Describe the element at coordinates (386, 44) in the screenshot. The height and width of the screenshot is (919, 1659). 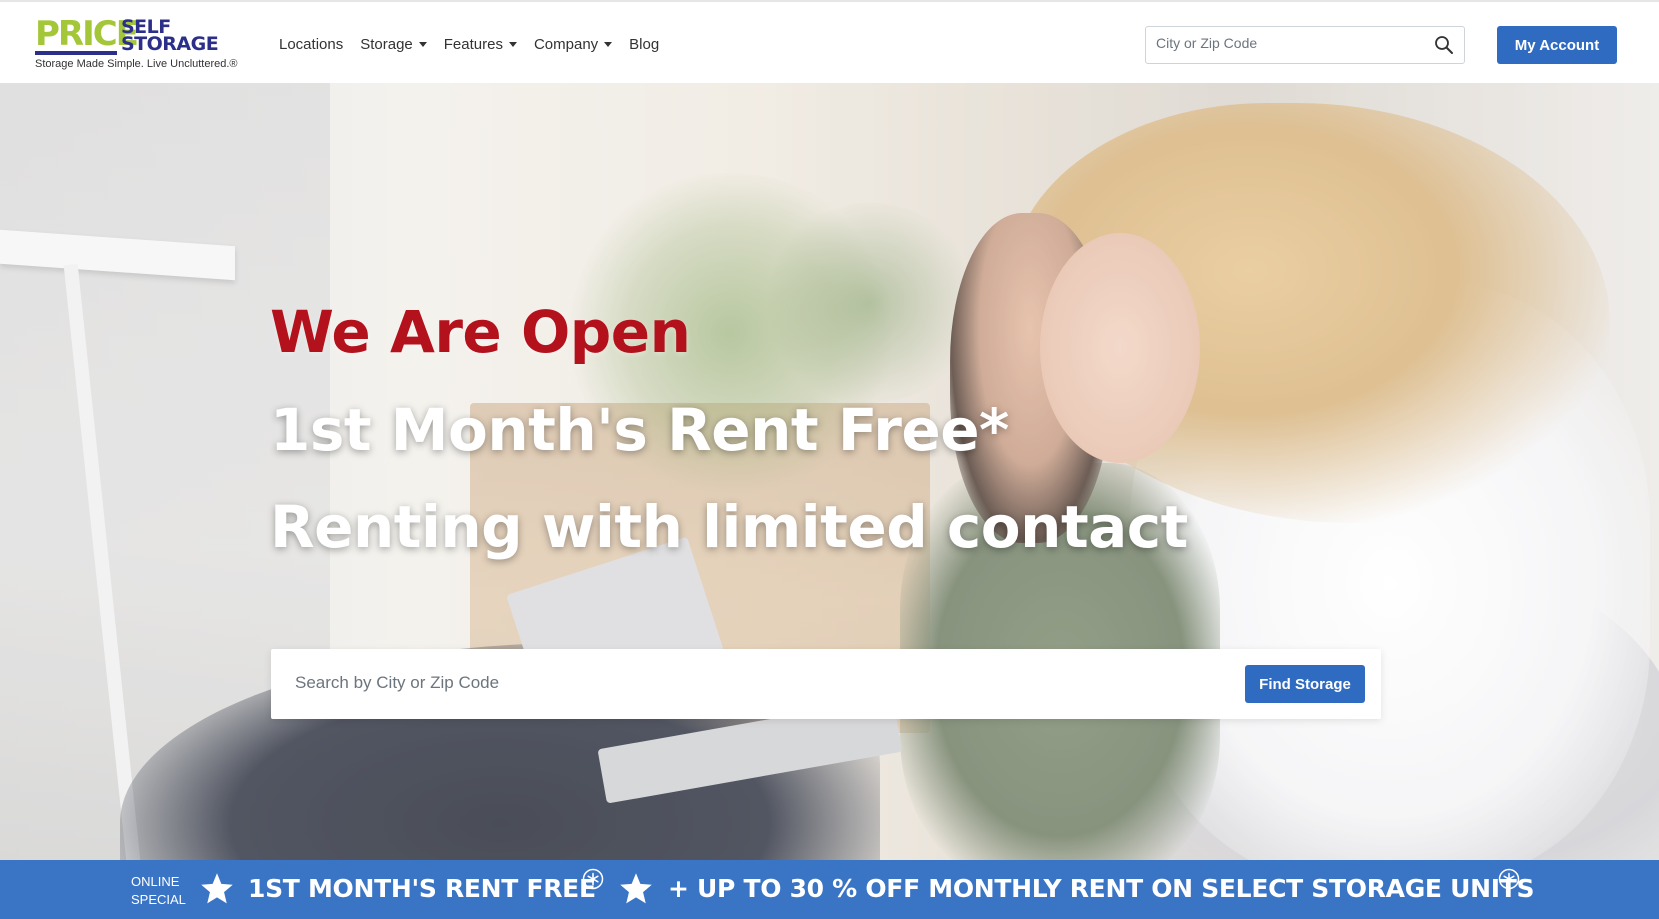
I see `nav-storage-label: Storage` at that location.